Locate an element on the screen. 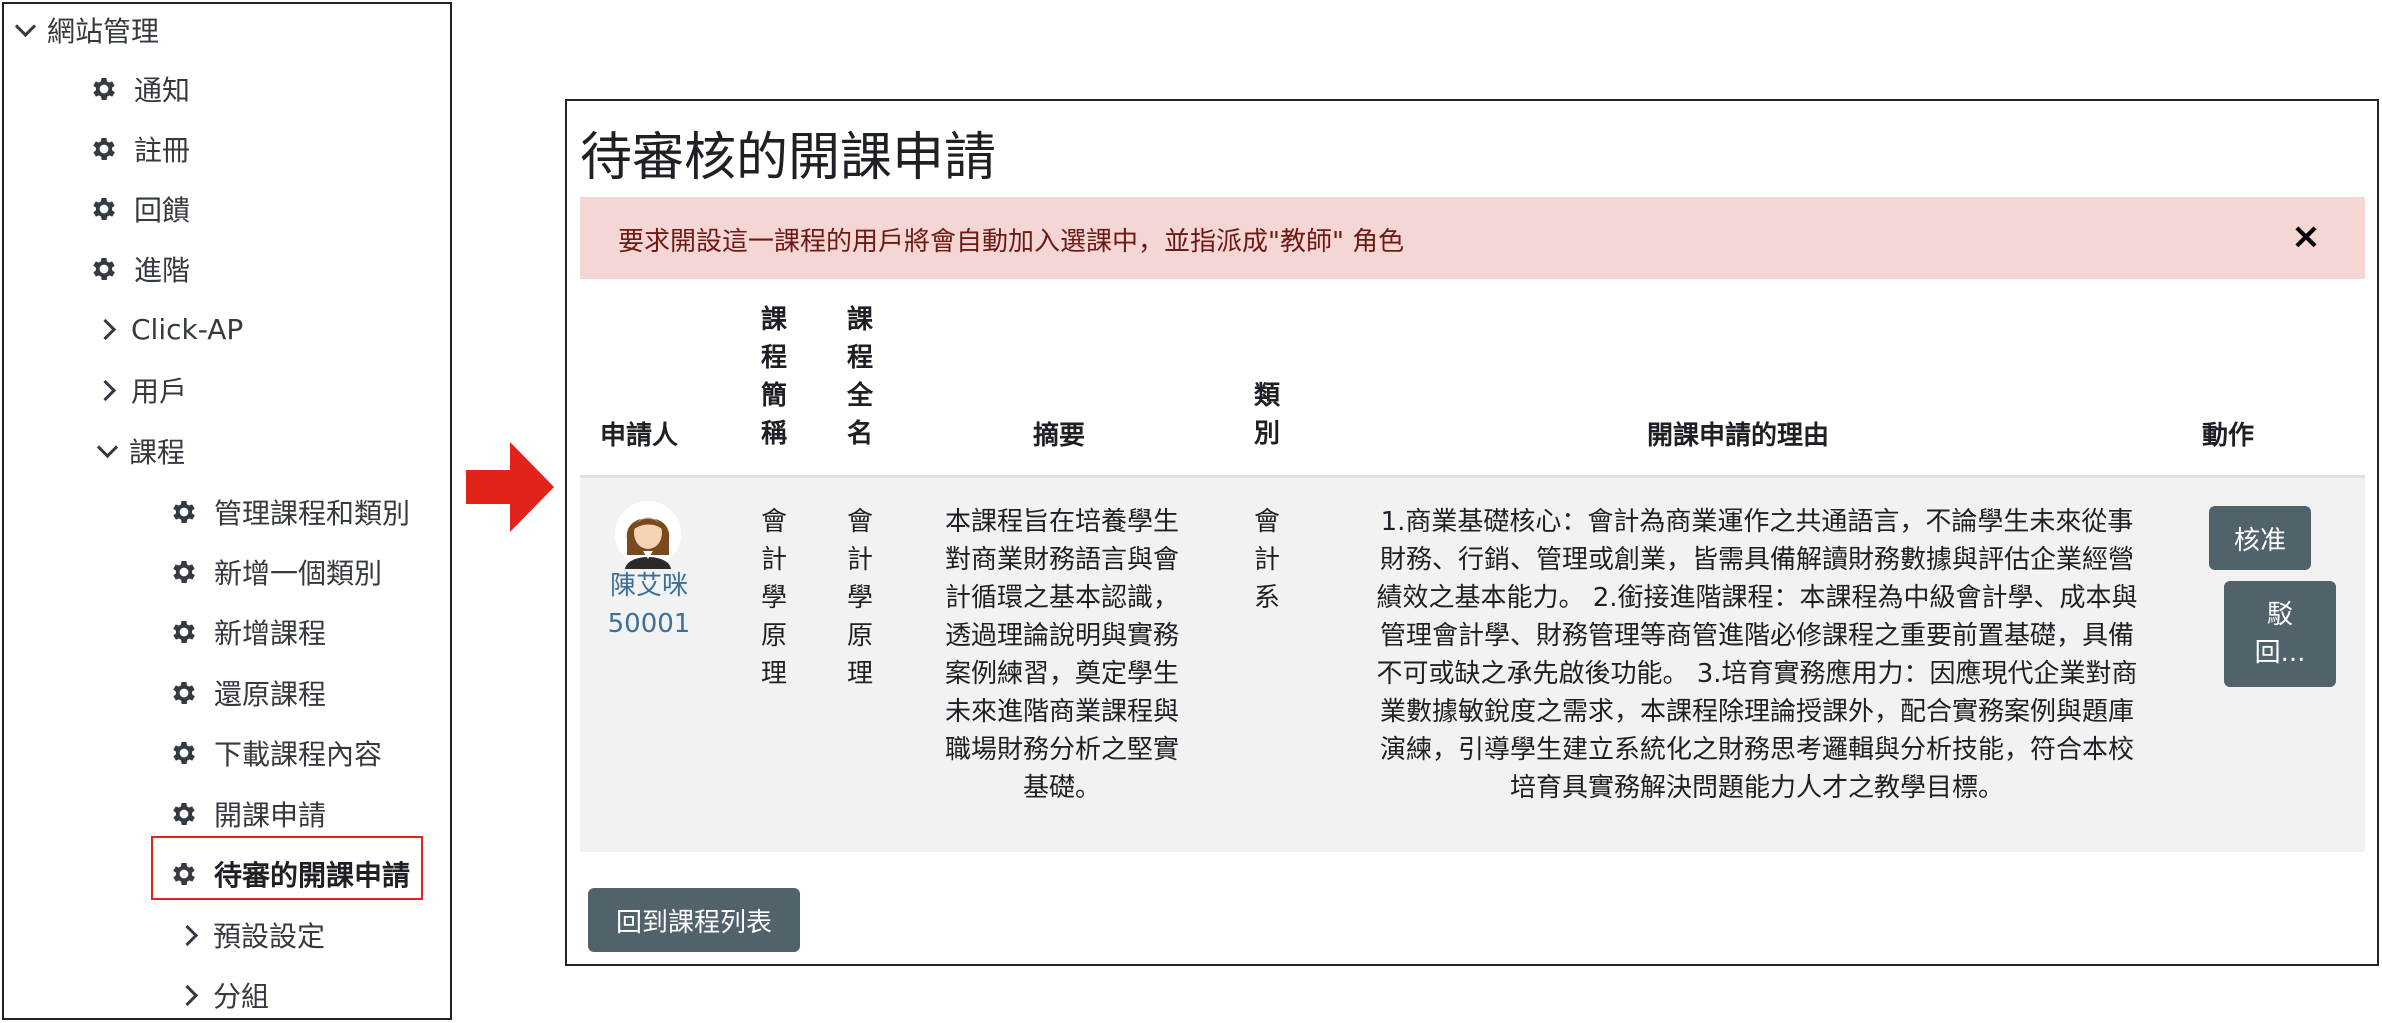  reason-line: 管理會計學、財務管理等商管進階必修課程之重要前置基礎，具備 is located at coordinates (1756, 636).